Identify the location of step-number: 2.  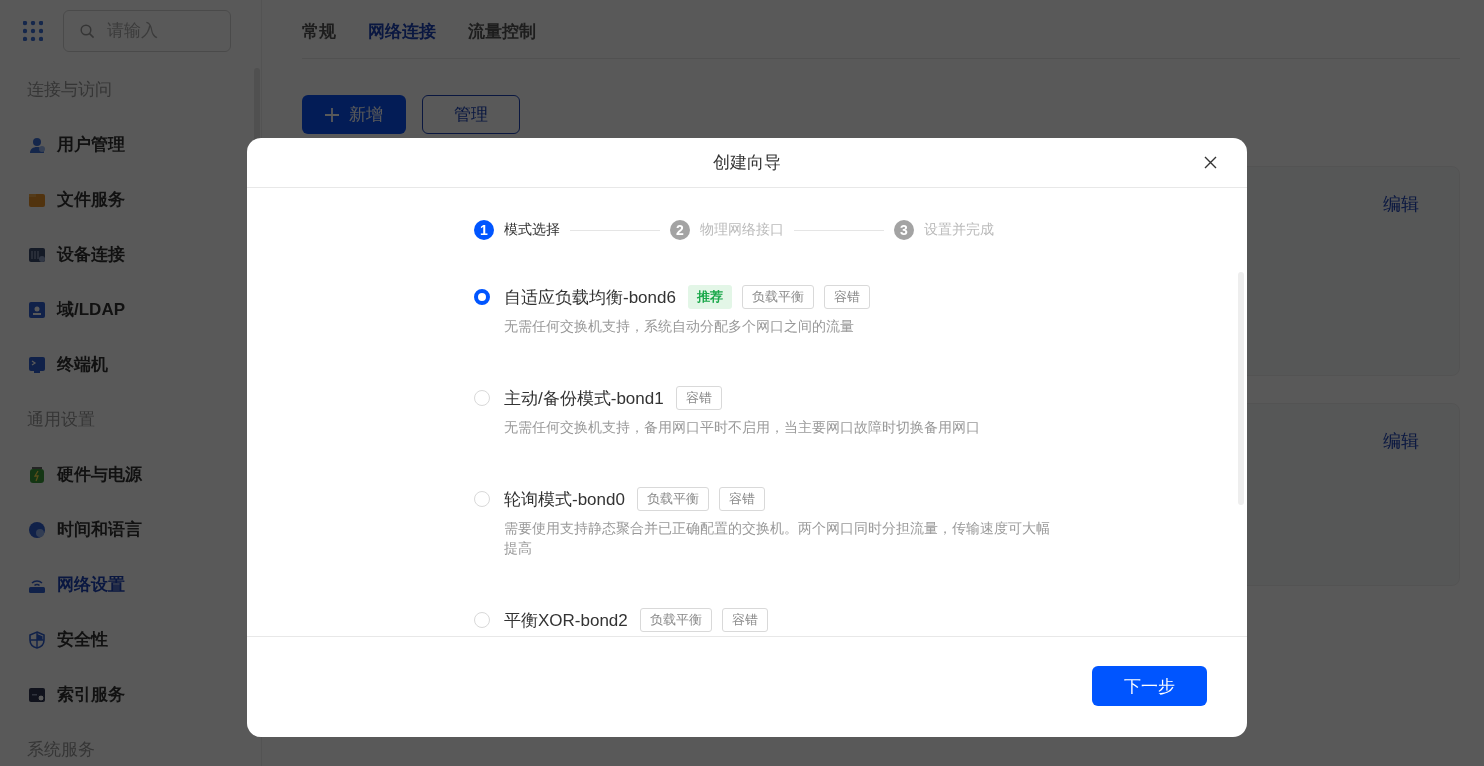
(680, 230).